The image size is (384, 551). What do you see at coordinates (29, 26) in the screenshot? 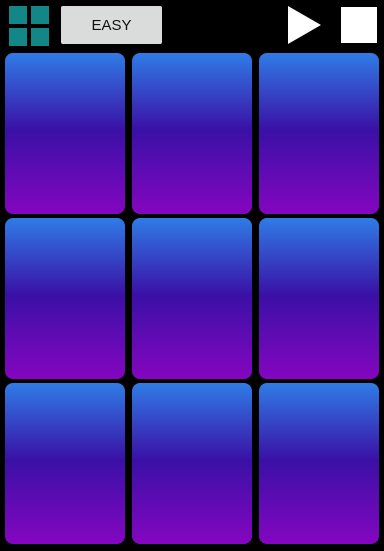
I see `grid-menu-icon` at bounding box center [29, 26].